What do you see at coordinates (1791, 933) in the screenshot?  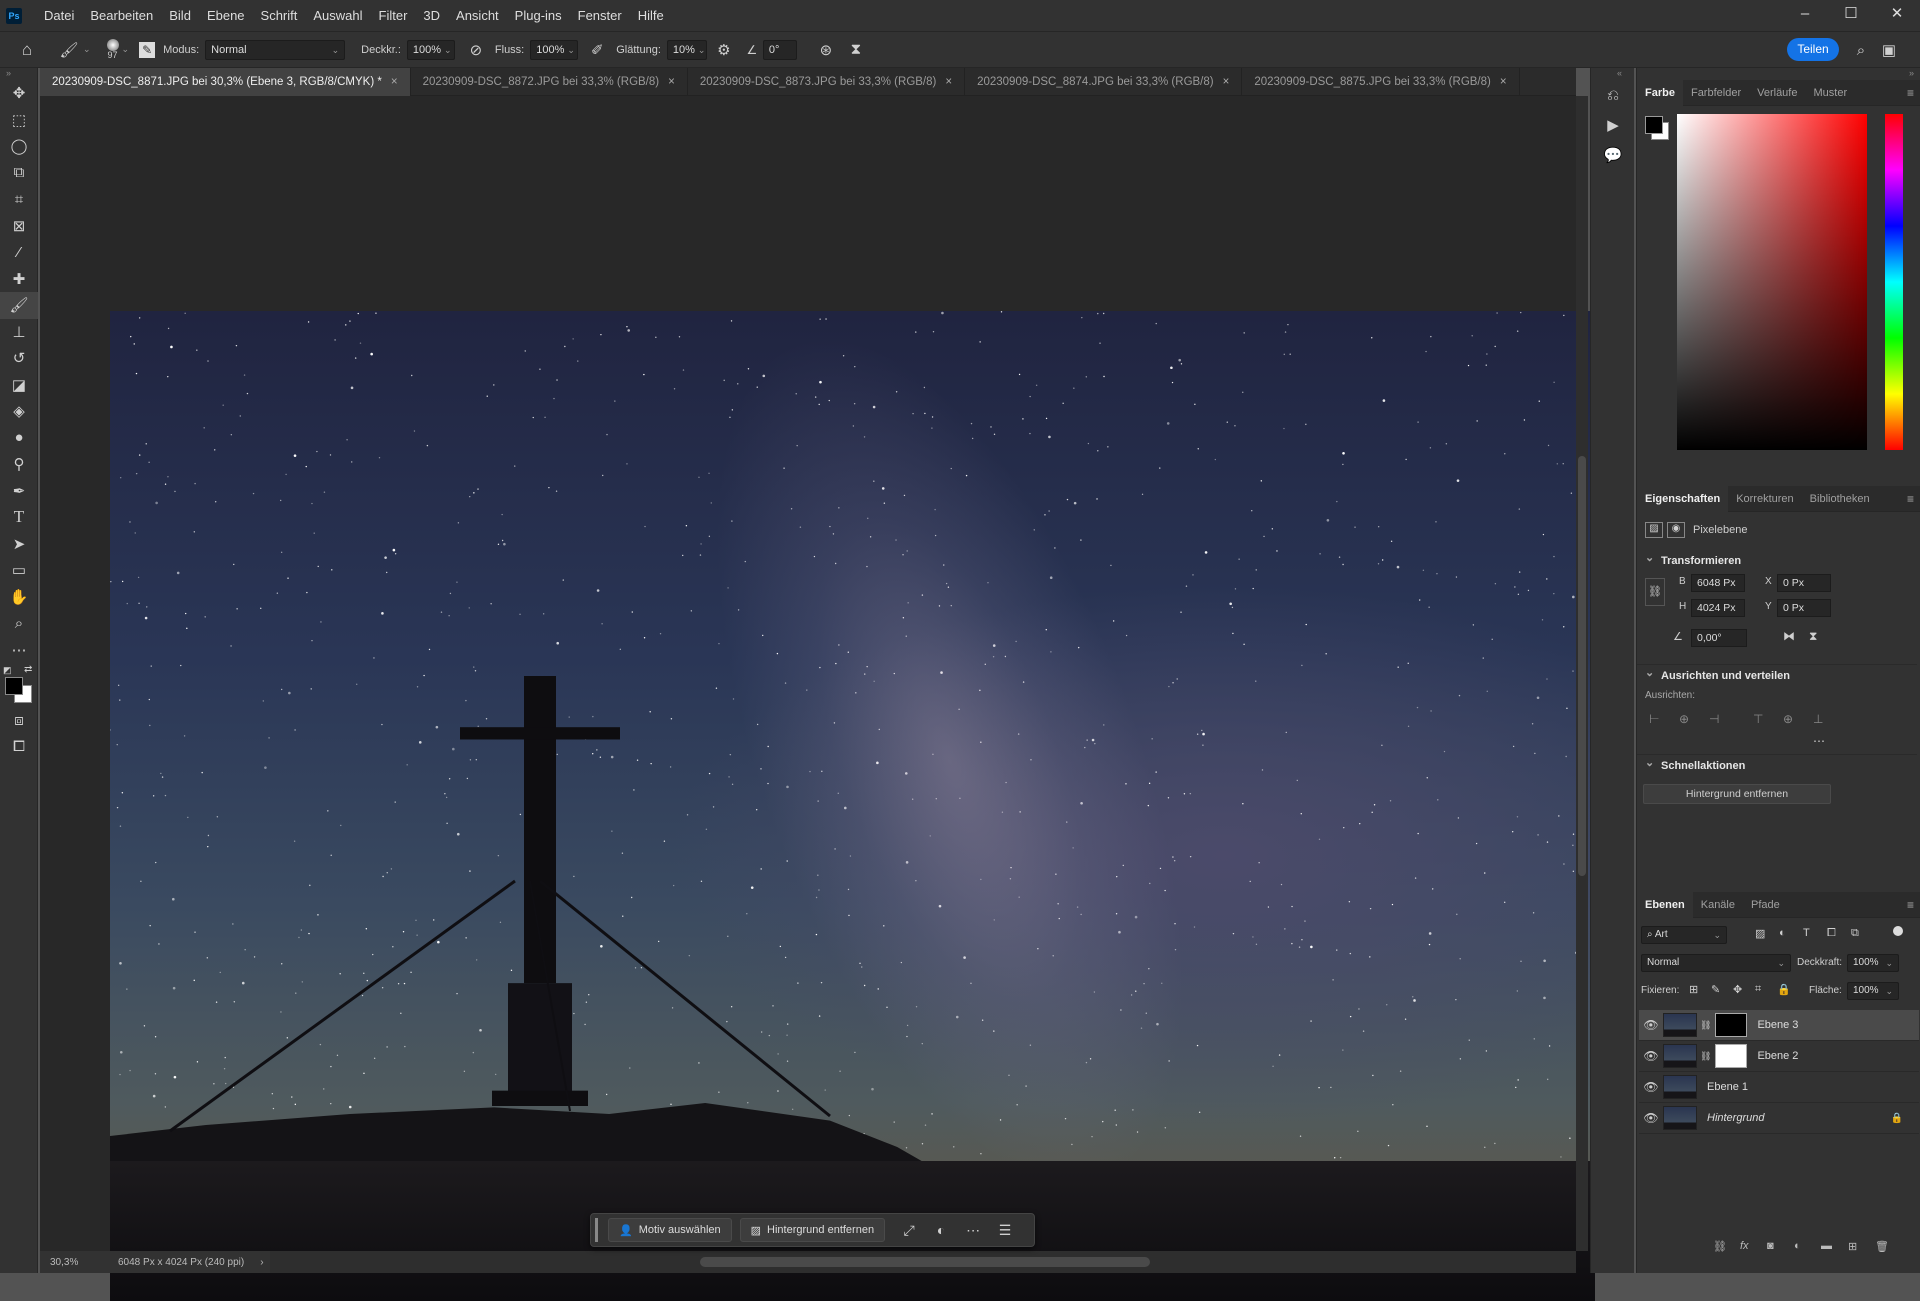 I see `filter-adjustment-icon: ◐` at bounding box center [1791, 933].